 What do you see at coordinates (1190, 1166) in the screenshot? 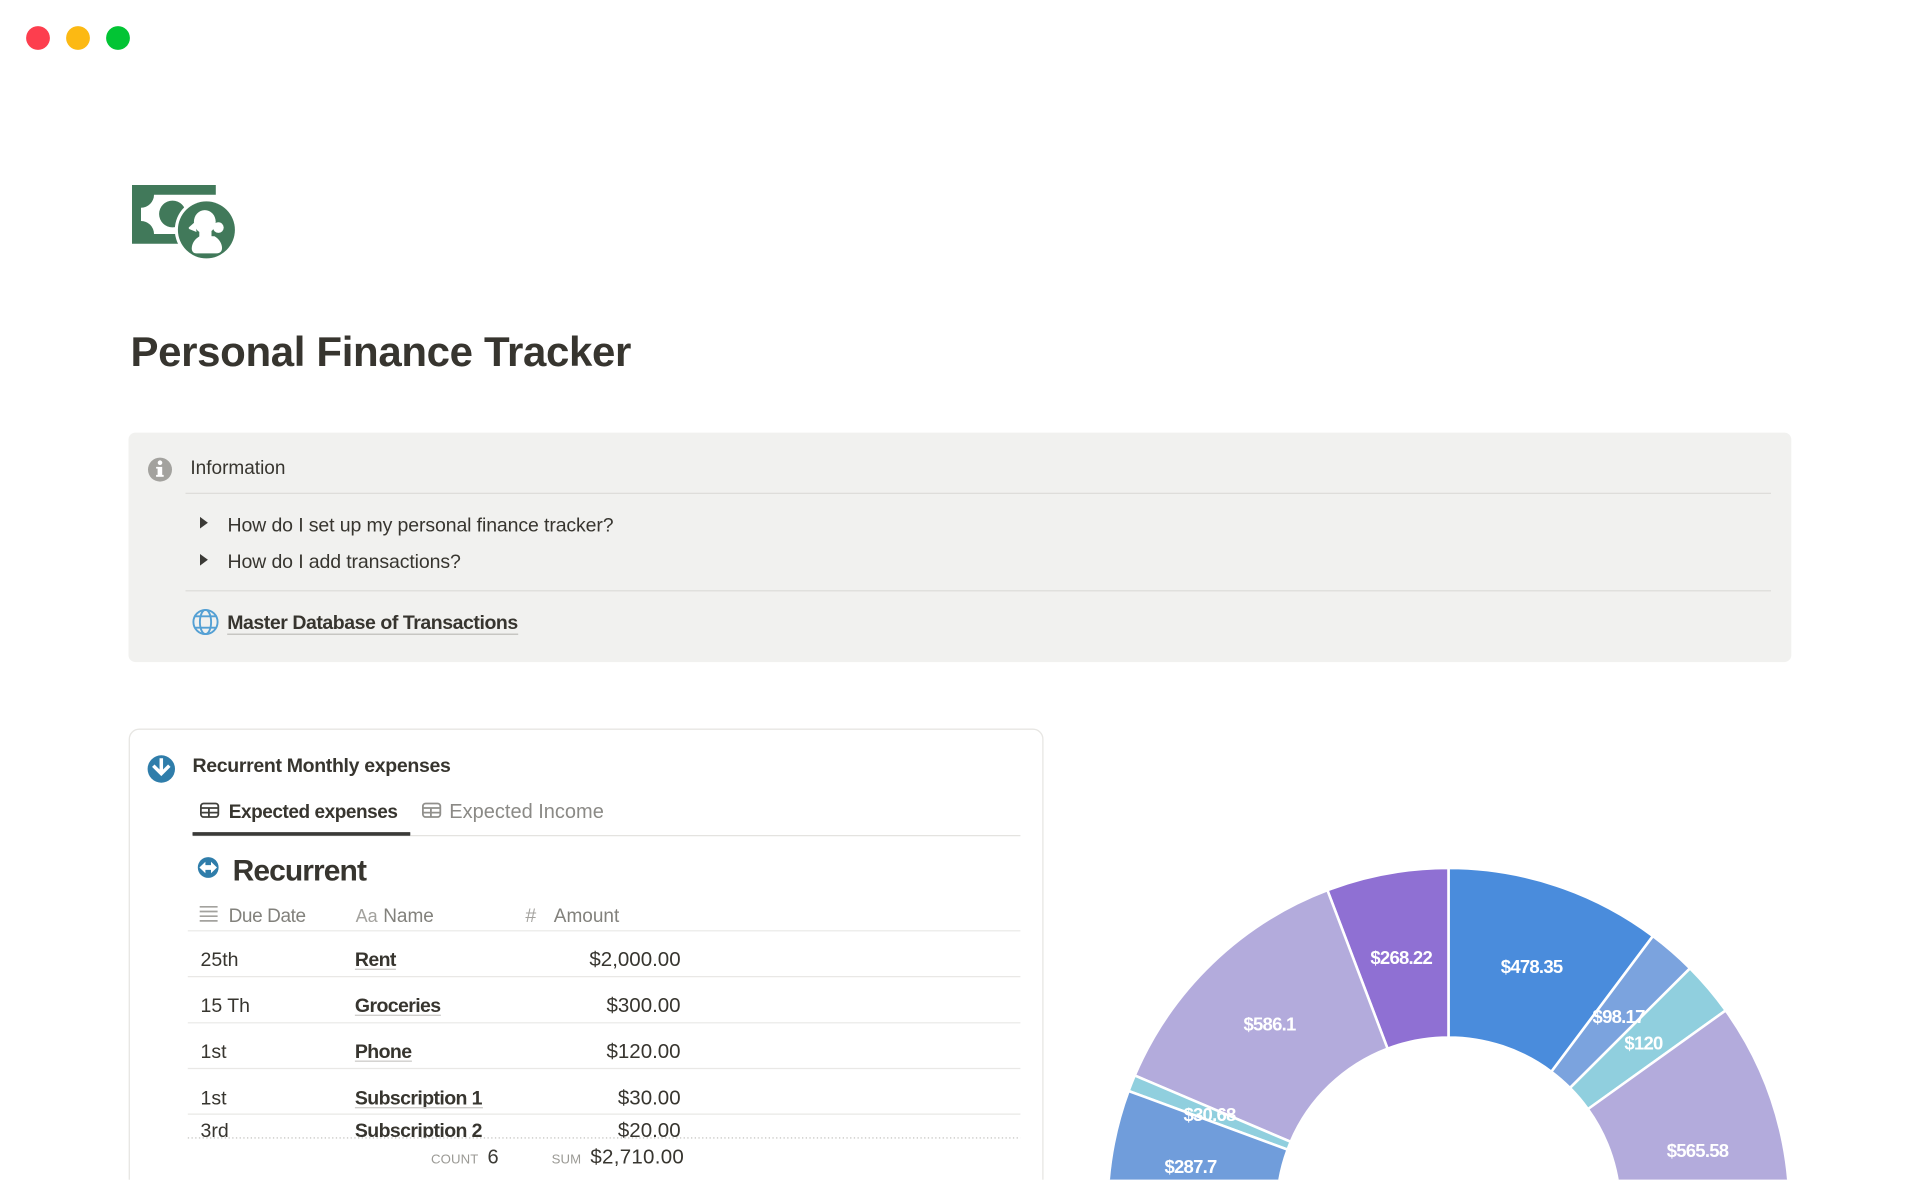
I see `svg-text: $287.7` at bounding box center [1190, 1166].